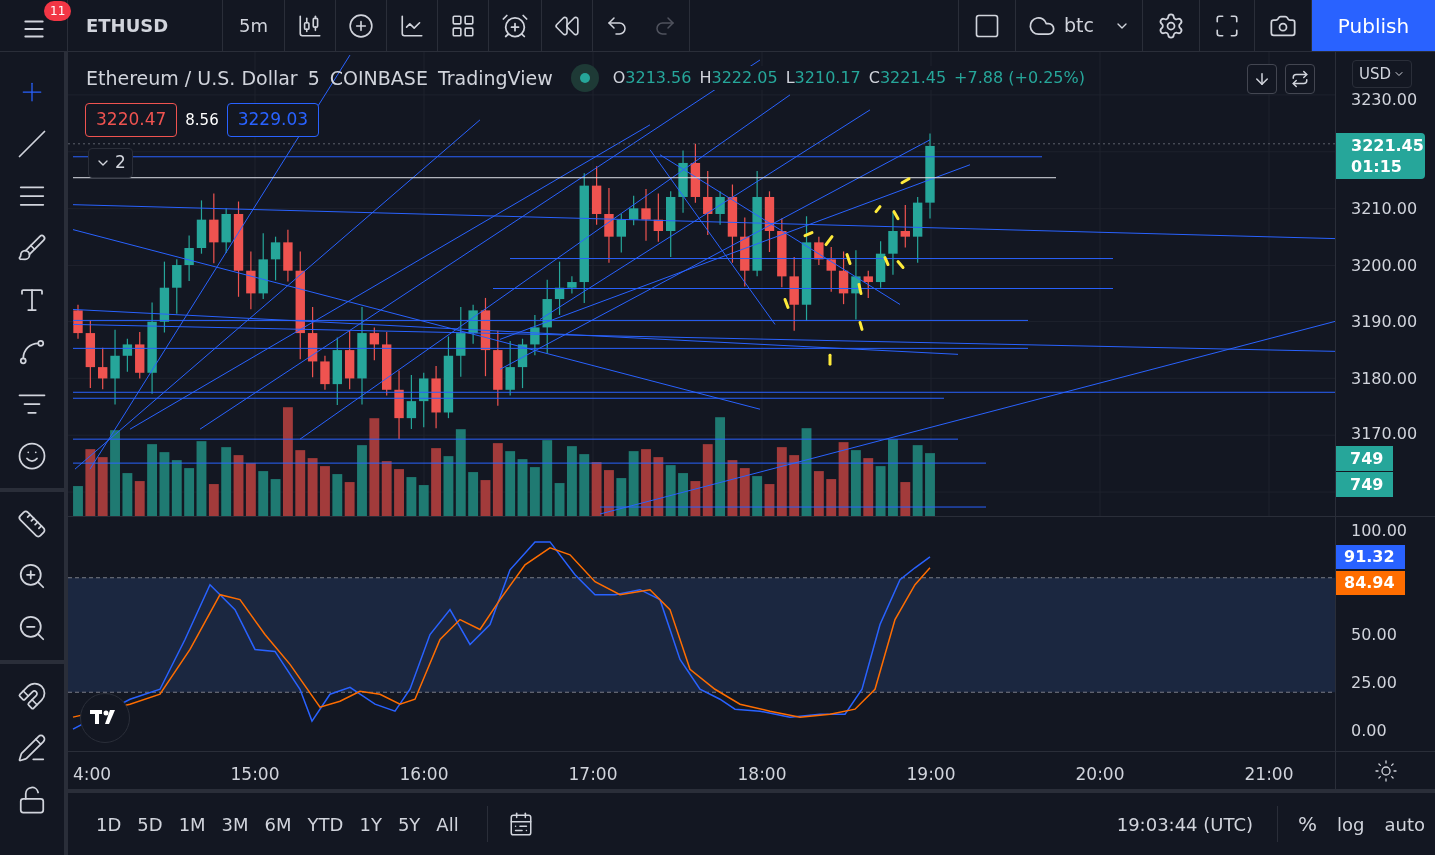 The width and height of the screenshot is (1435, 855). I want to click on open-value: O3213.56, so click(652, 78).